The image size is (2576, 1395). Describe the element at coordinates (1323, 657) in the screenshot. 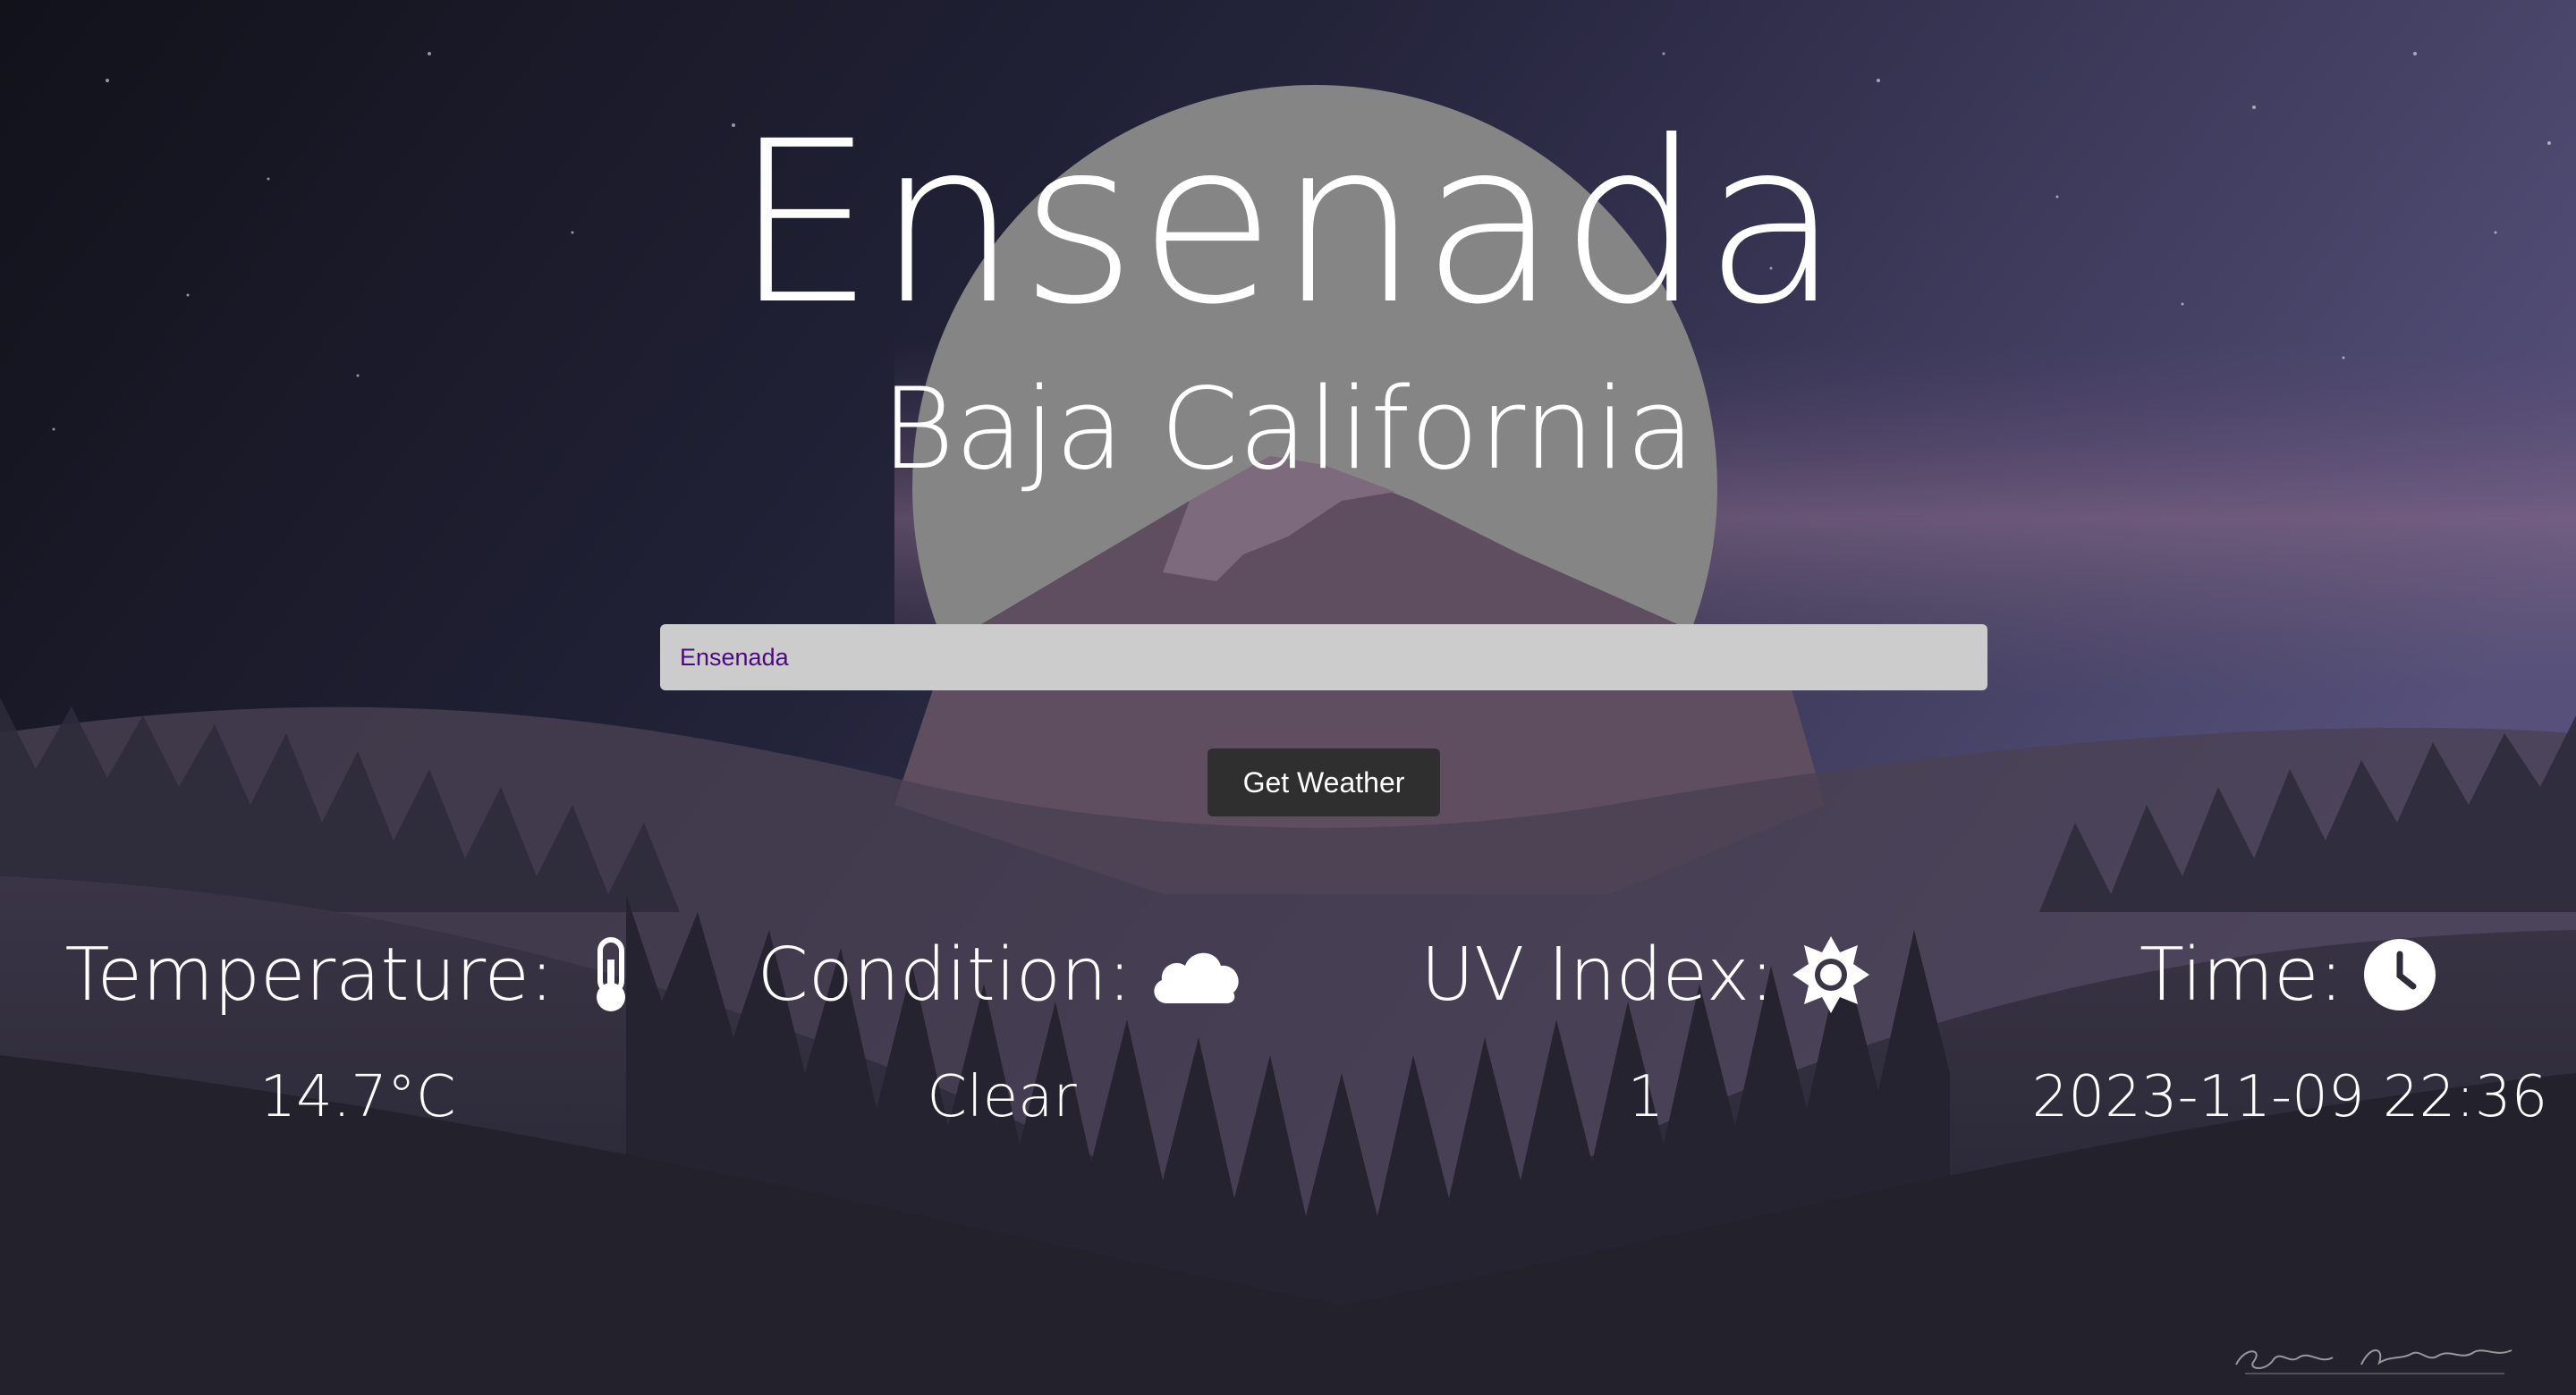

I see `city-search-input` at that location.